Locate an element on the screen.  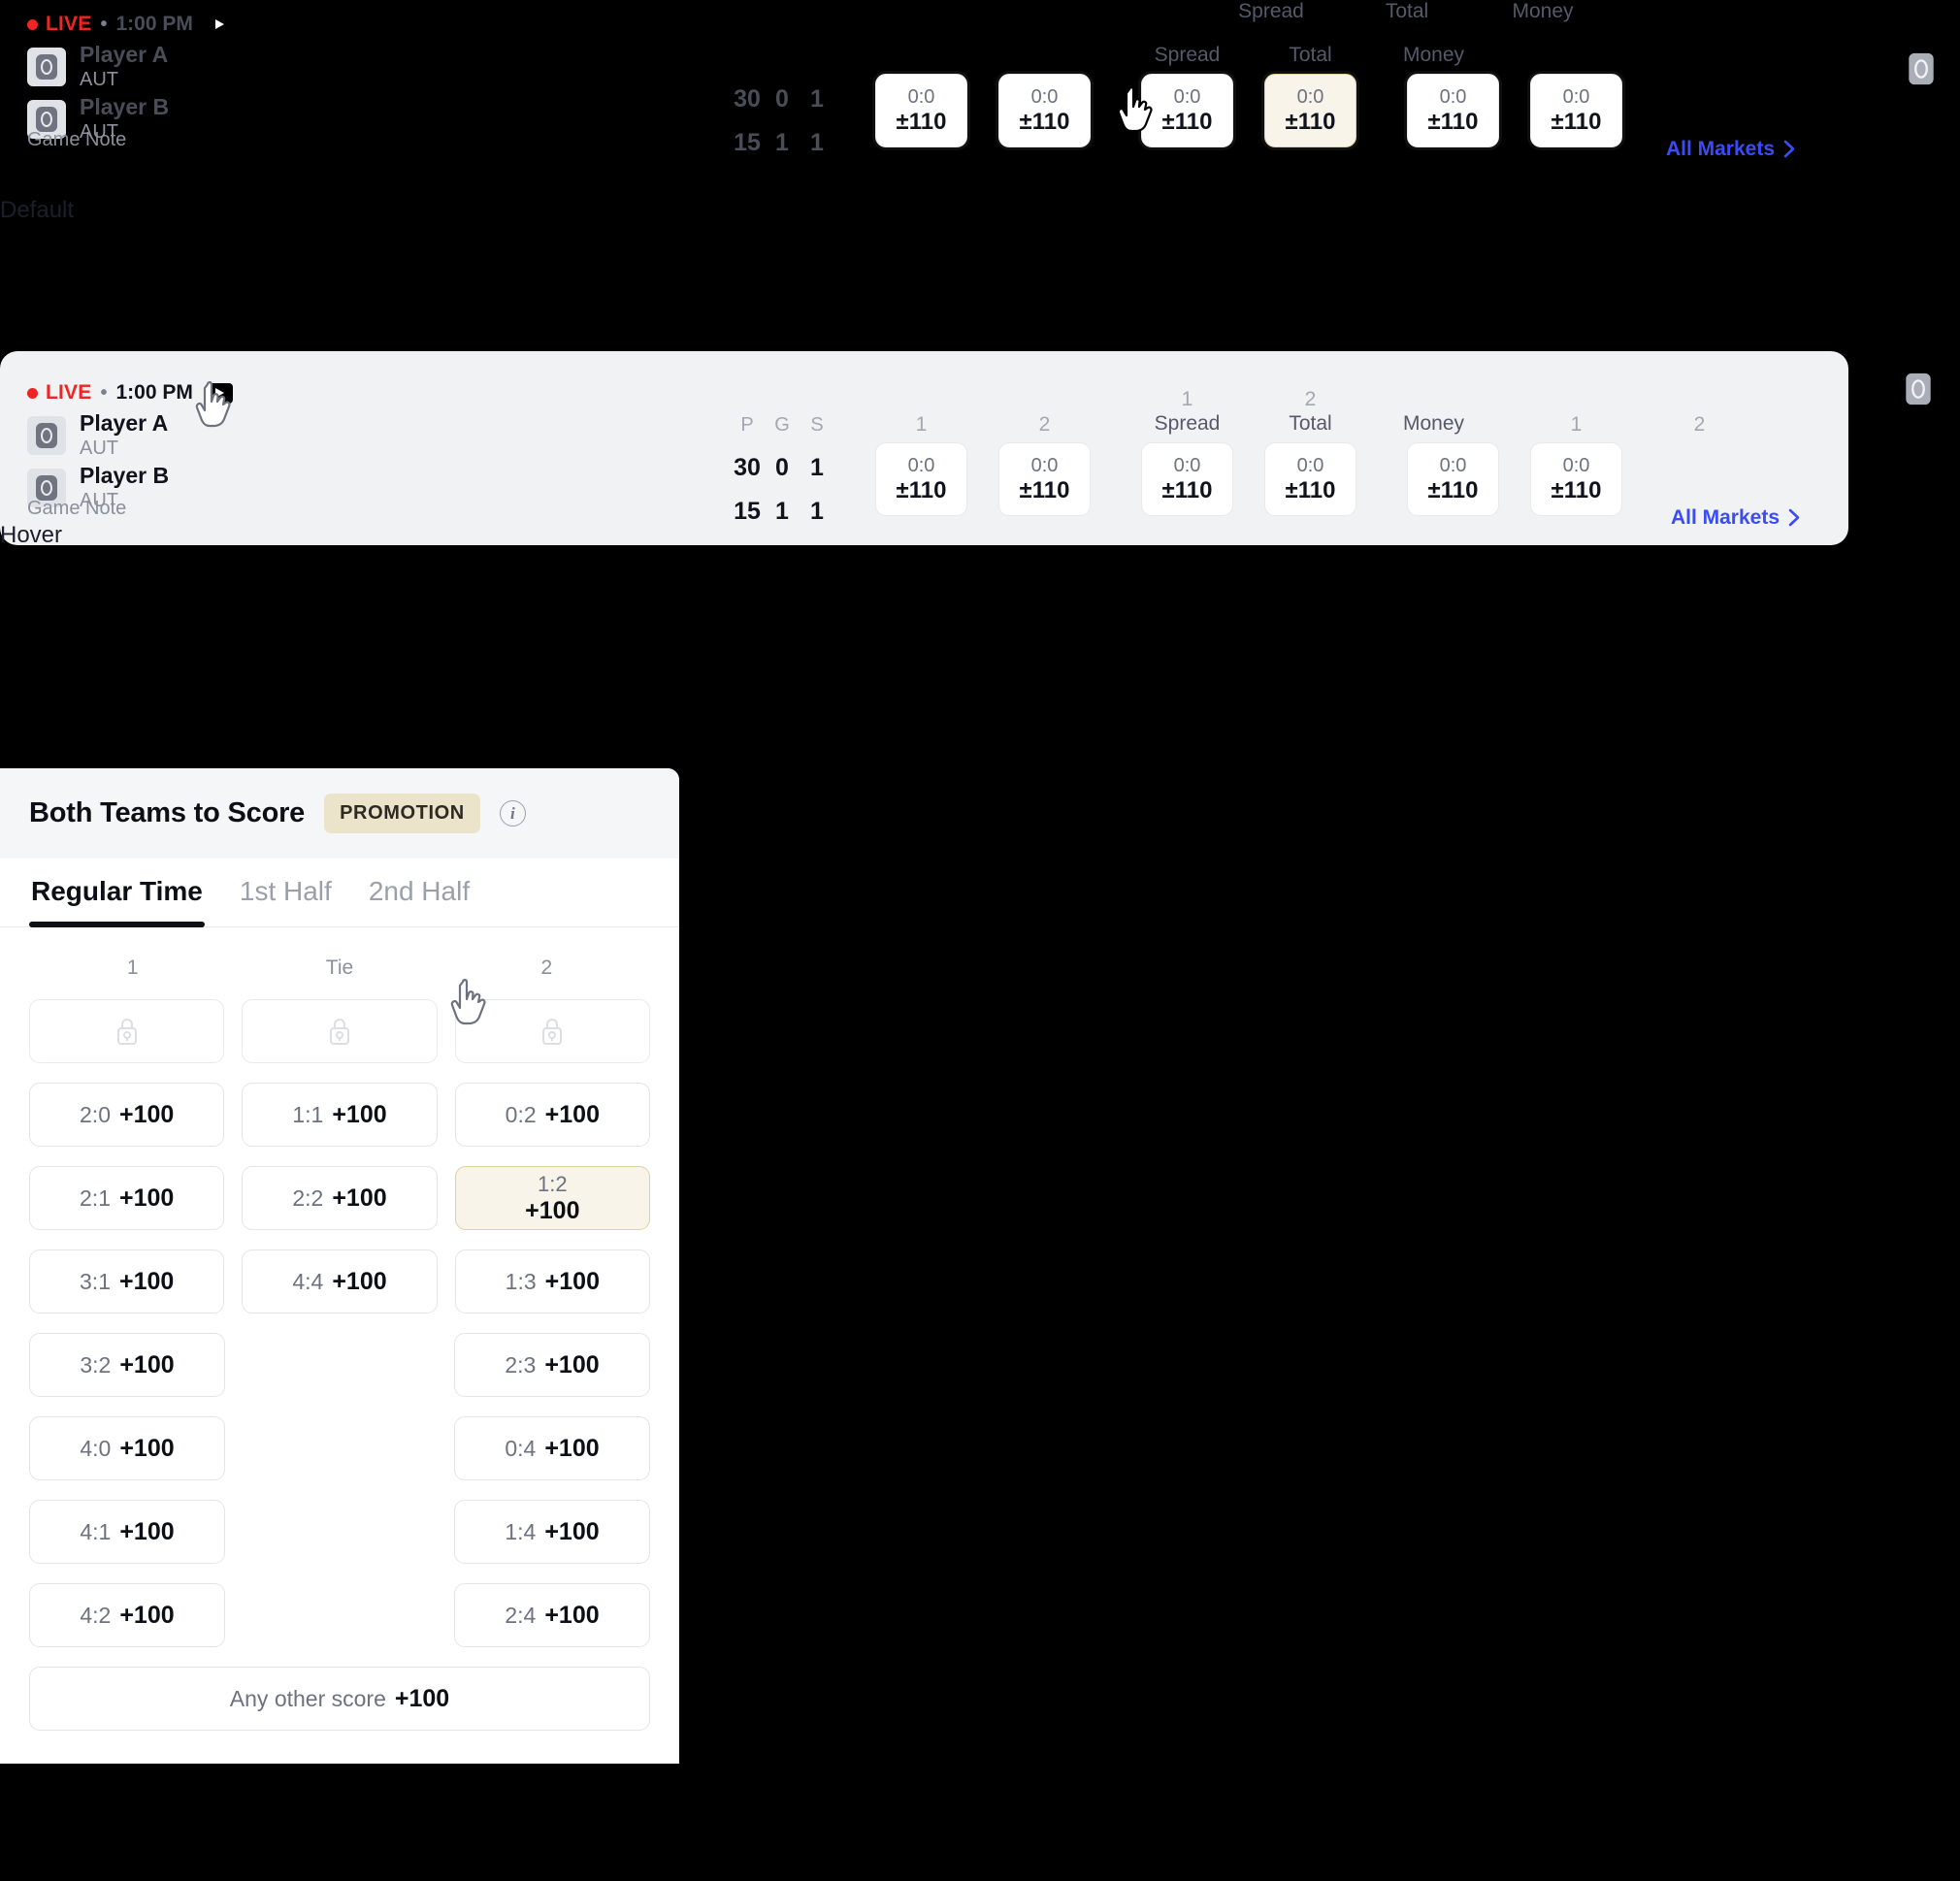
team-abbr: AUT is located at coordinates (99, 80).